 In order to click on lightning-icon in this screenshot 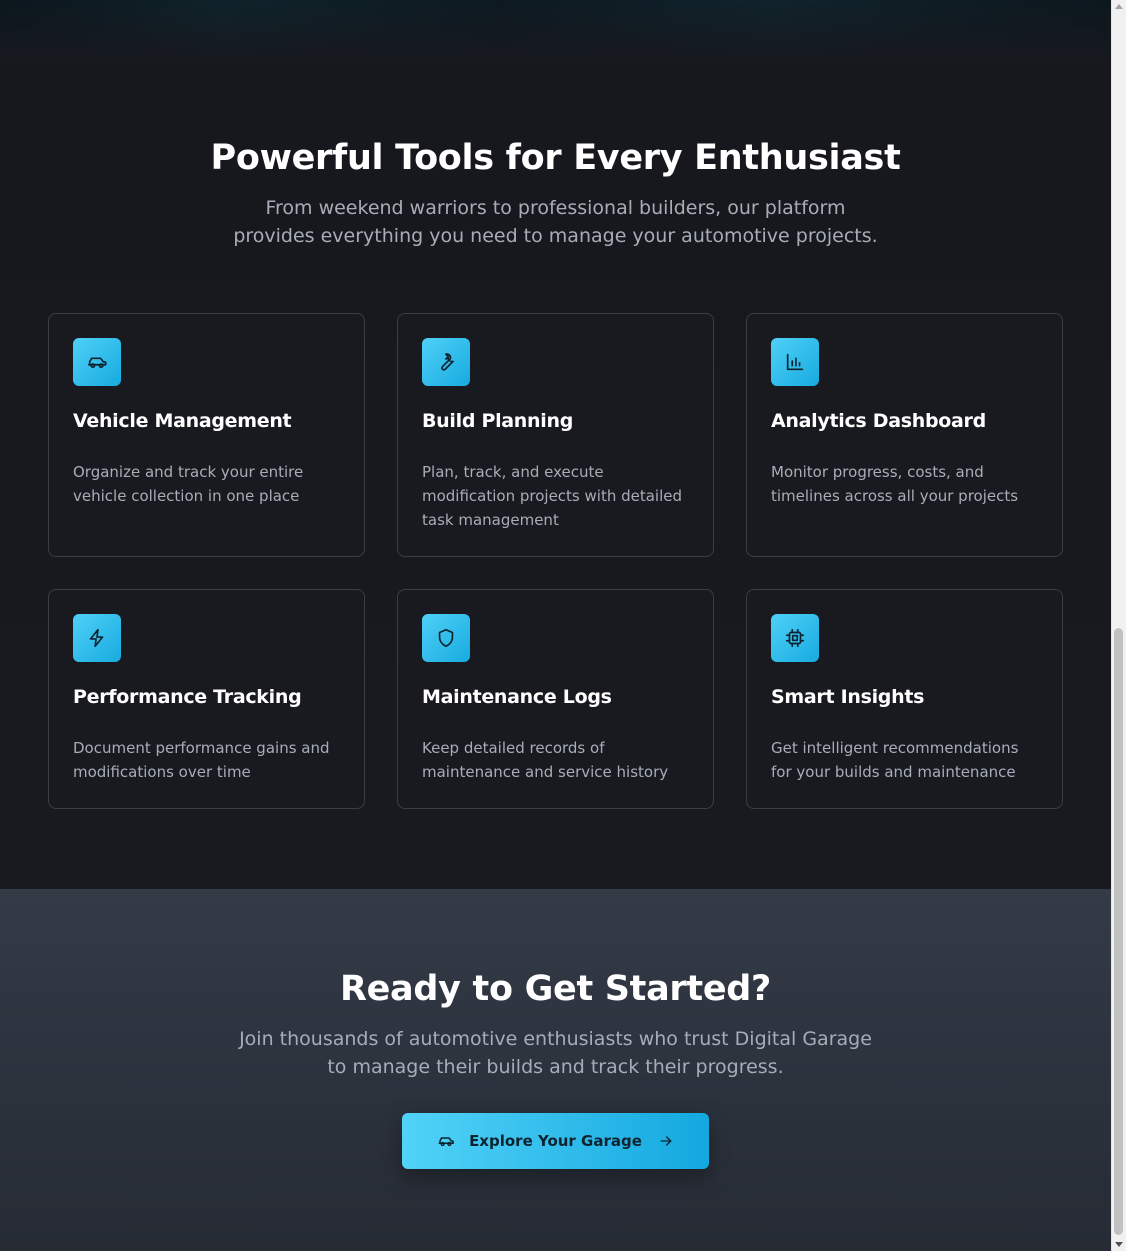, I will do `click(97, 638)`.